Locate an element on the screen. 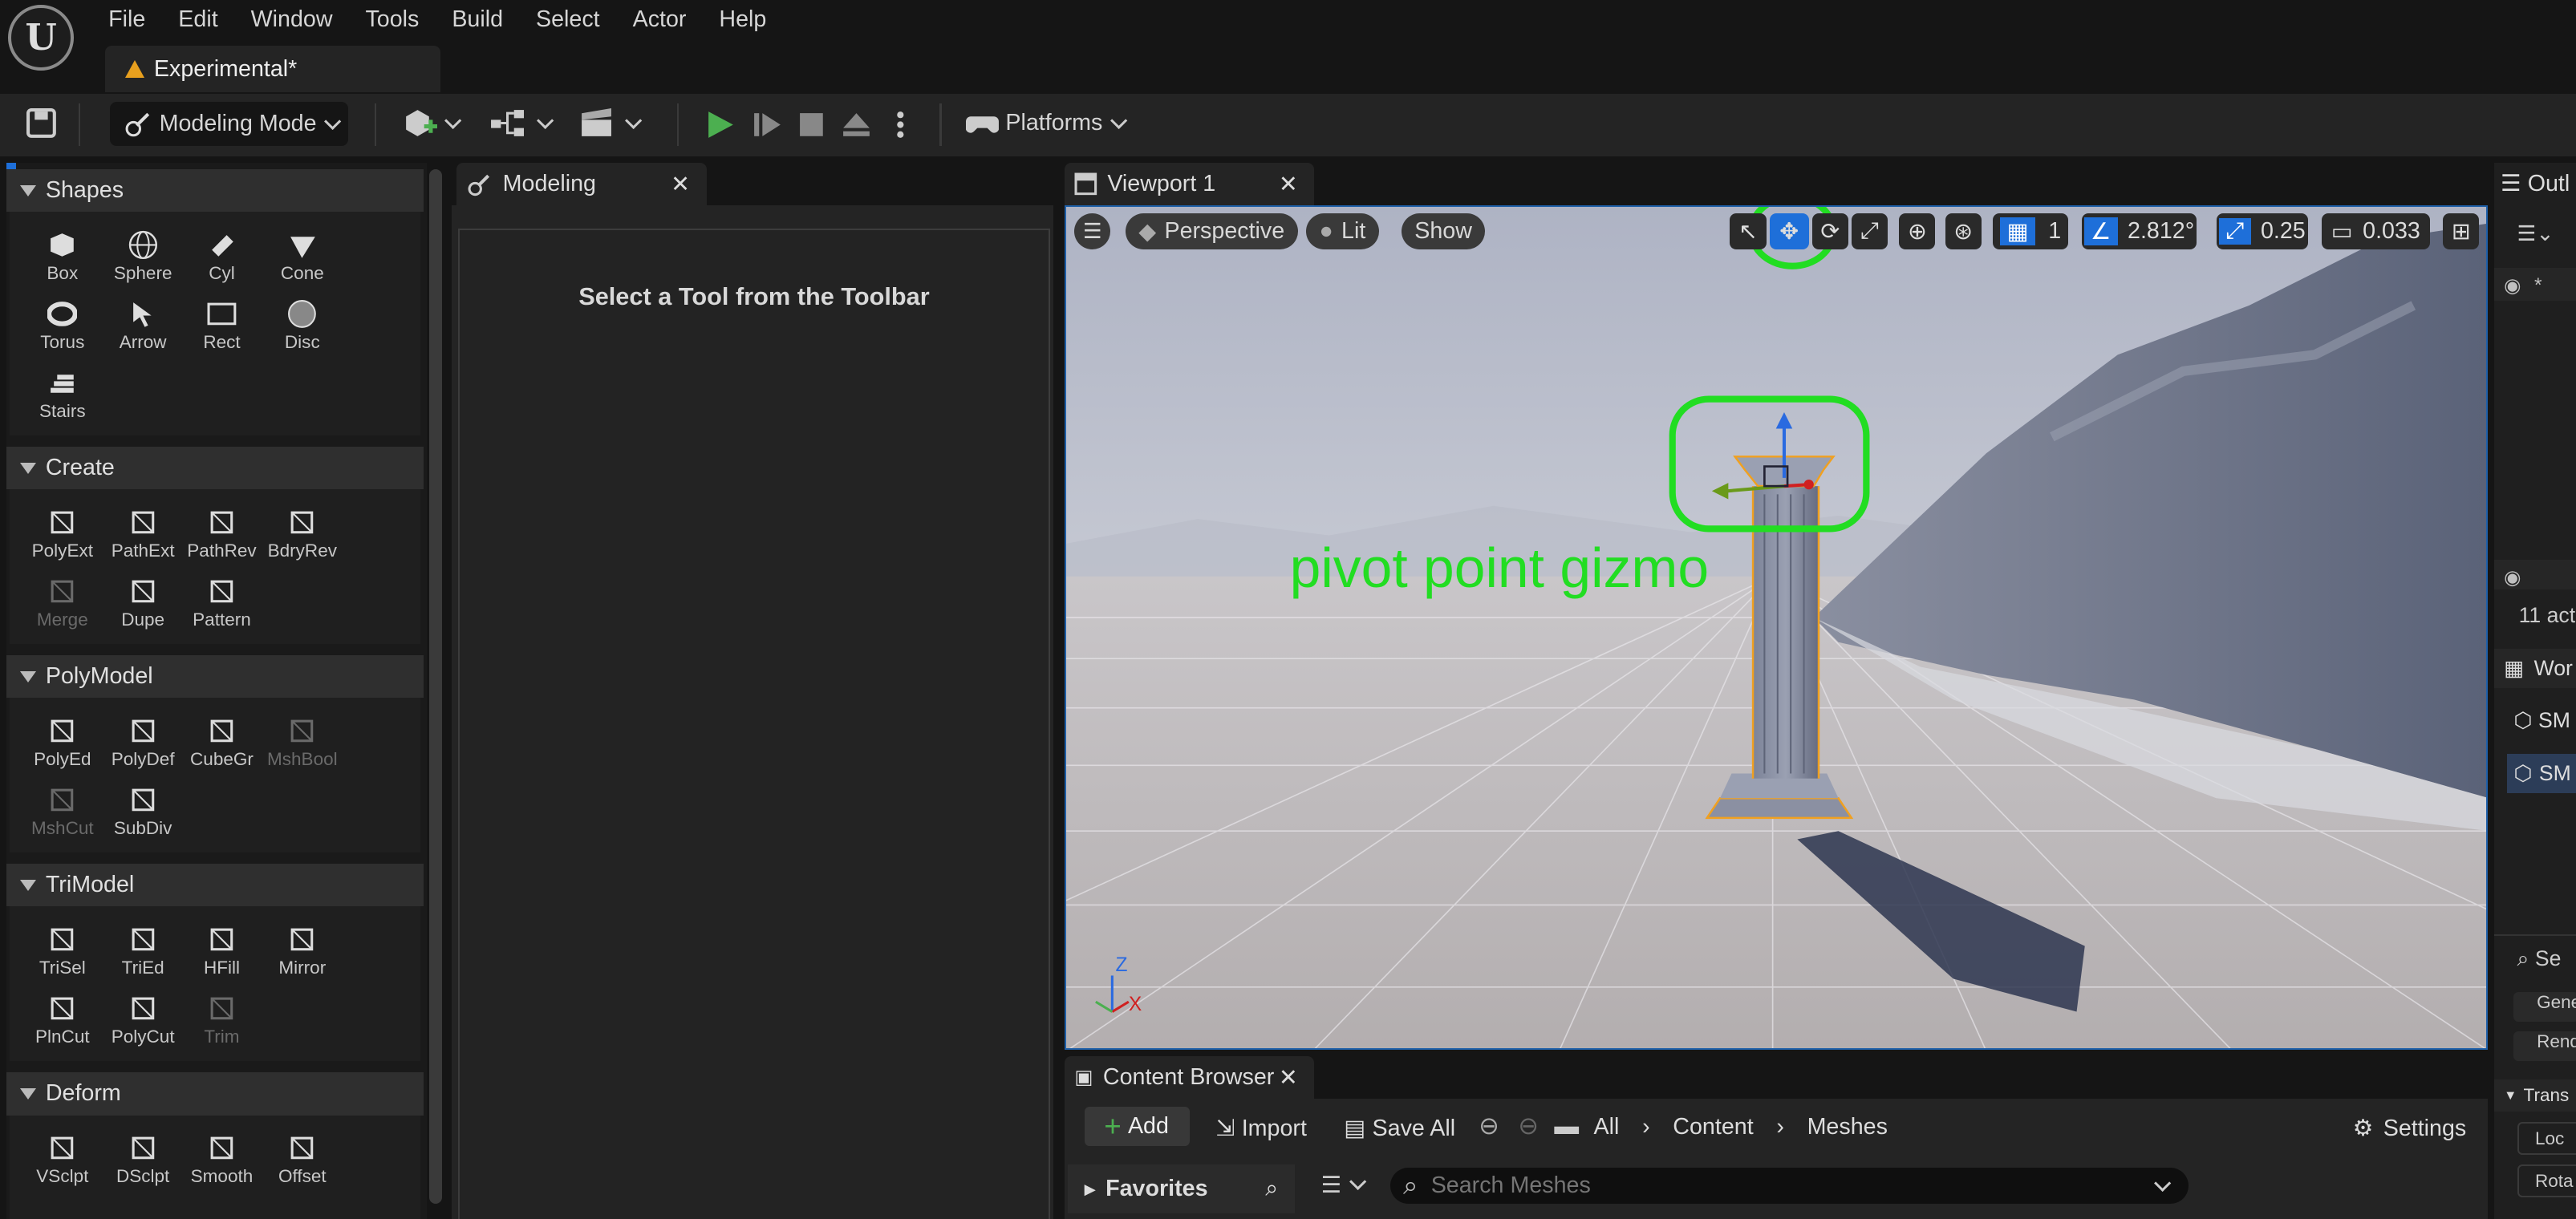 This screenshot has height=1219, width=2576. tool-pathrev: PathRev is located at coordinates (221, 534).